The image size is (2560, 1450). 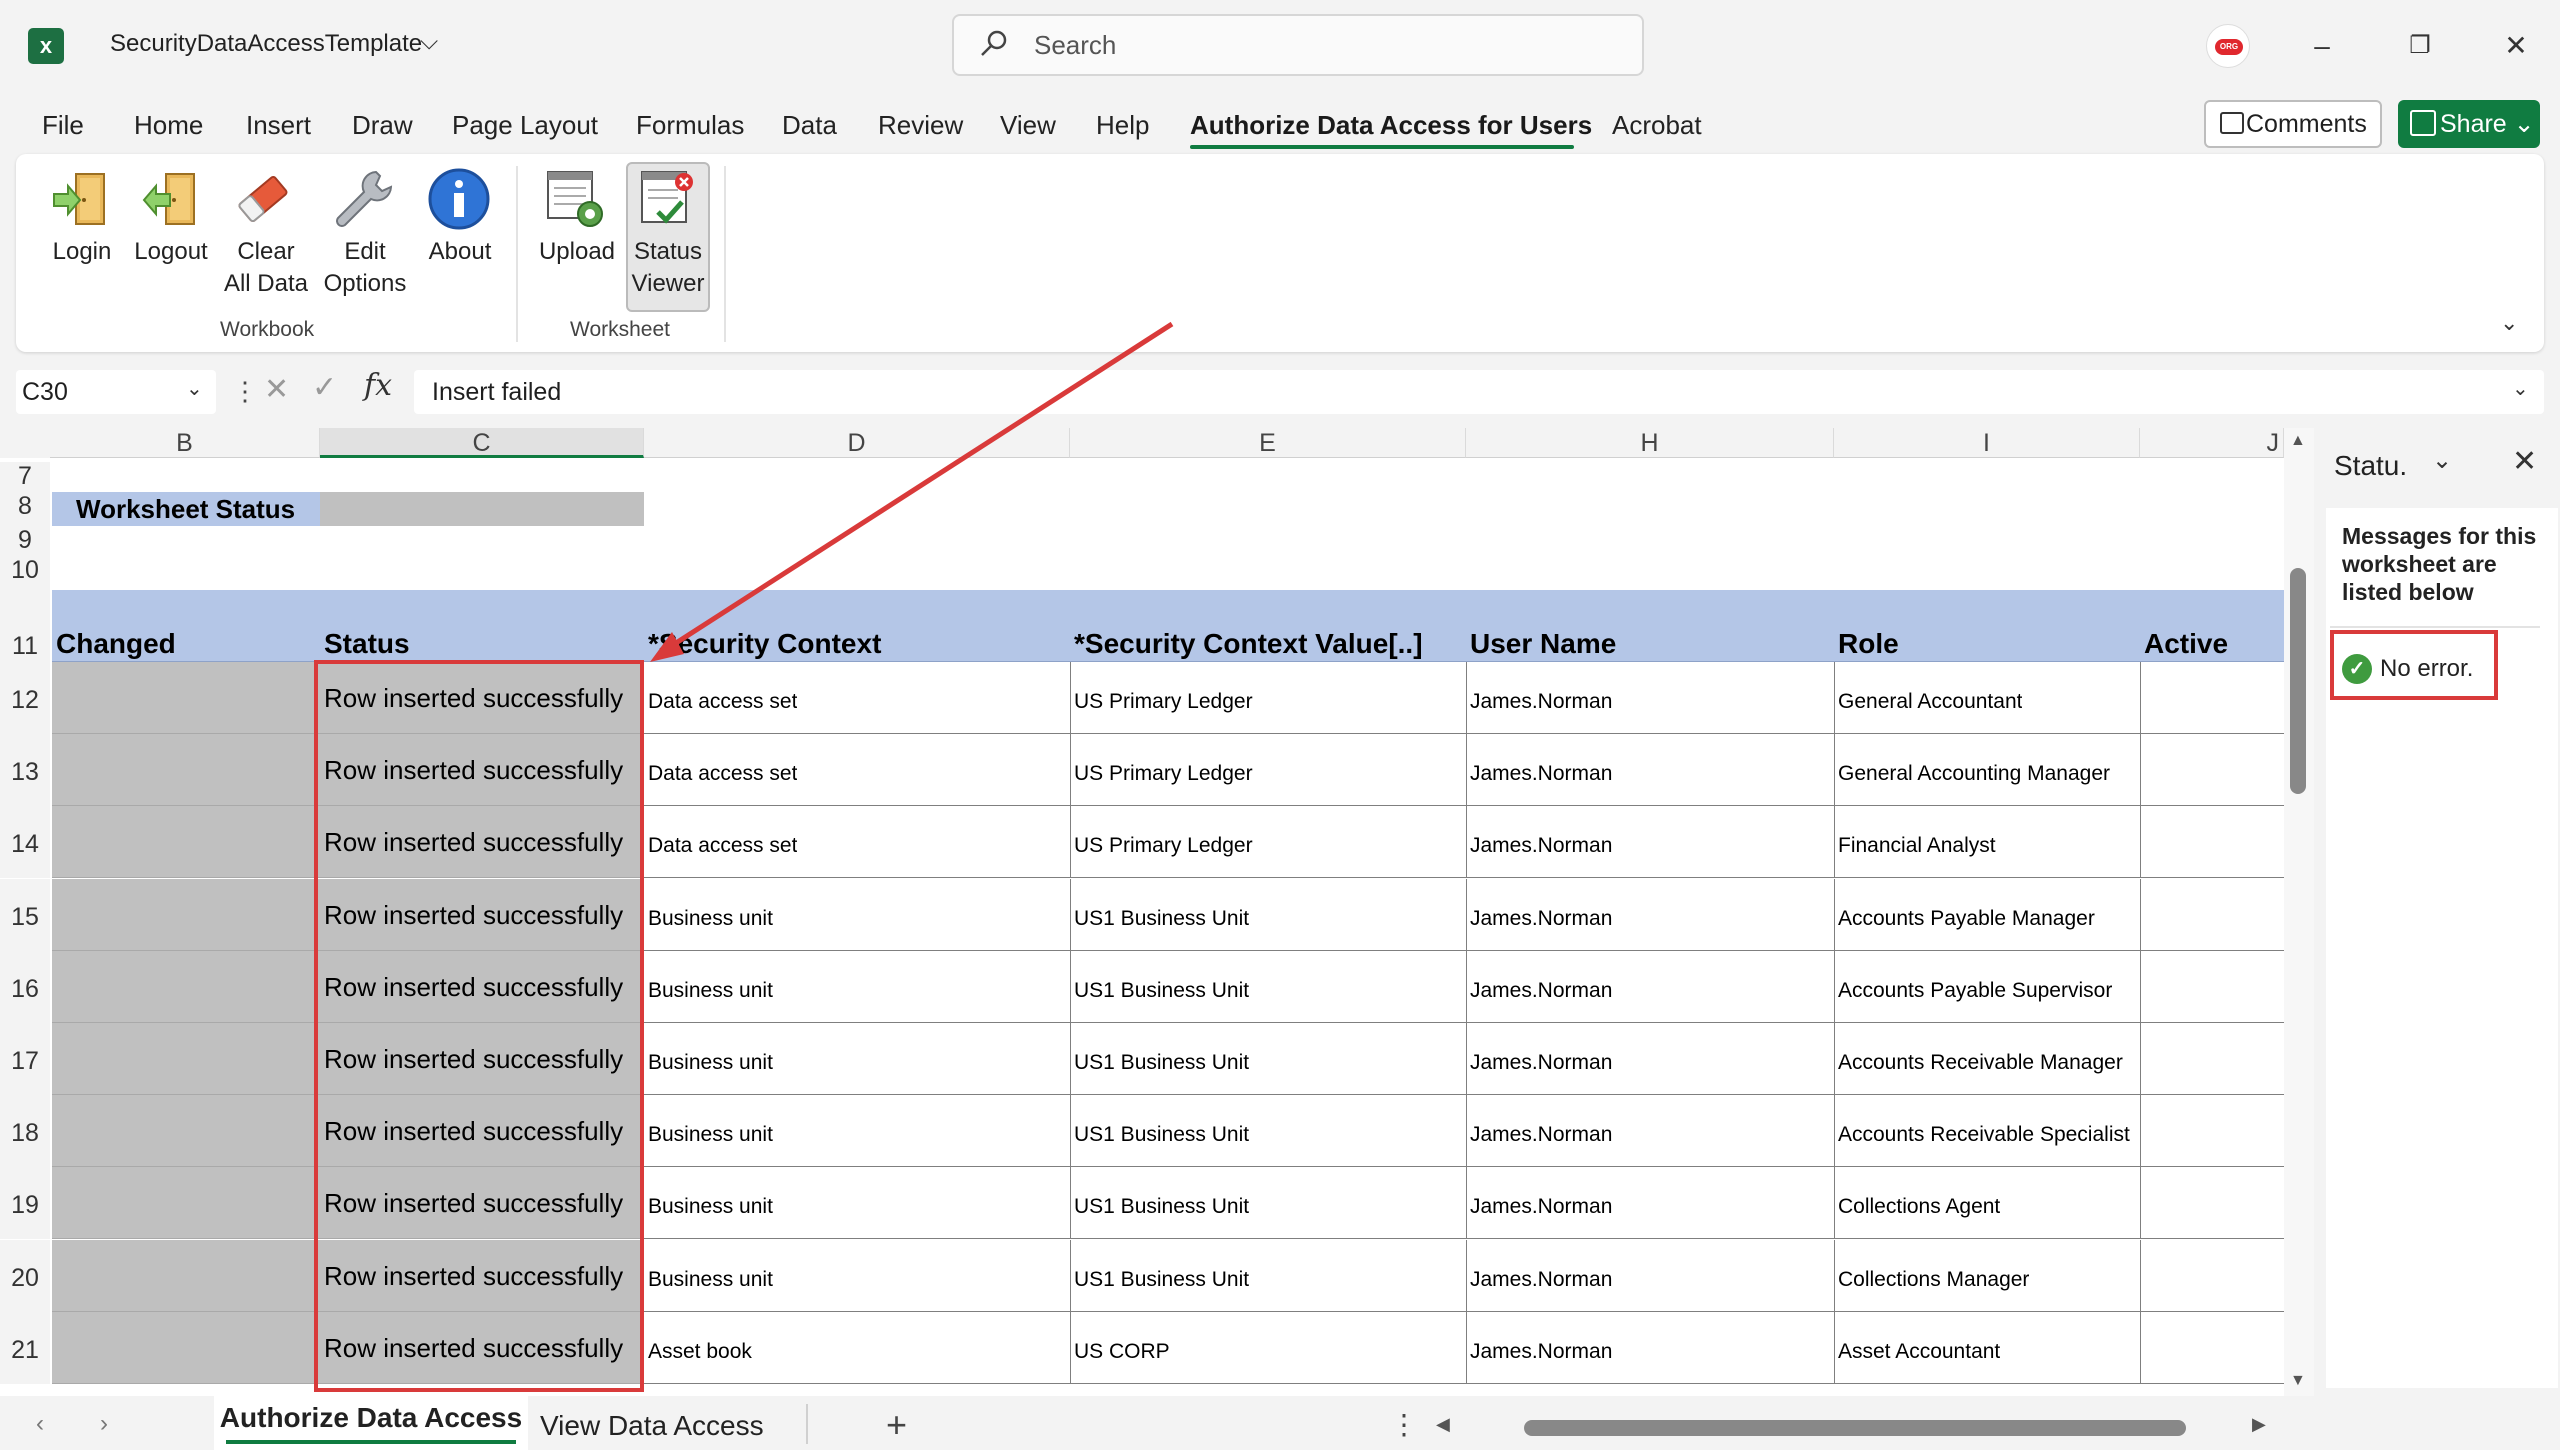 What do you see at coordinates (482, 509) in the screenshot?
I see `worksheet-status-value-cell` at bounding box center [482, 509].